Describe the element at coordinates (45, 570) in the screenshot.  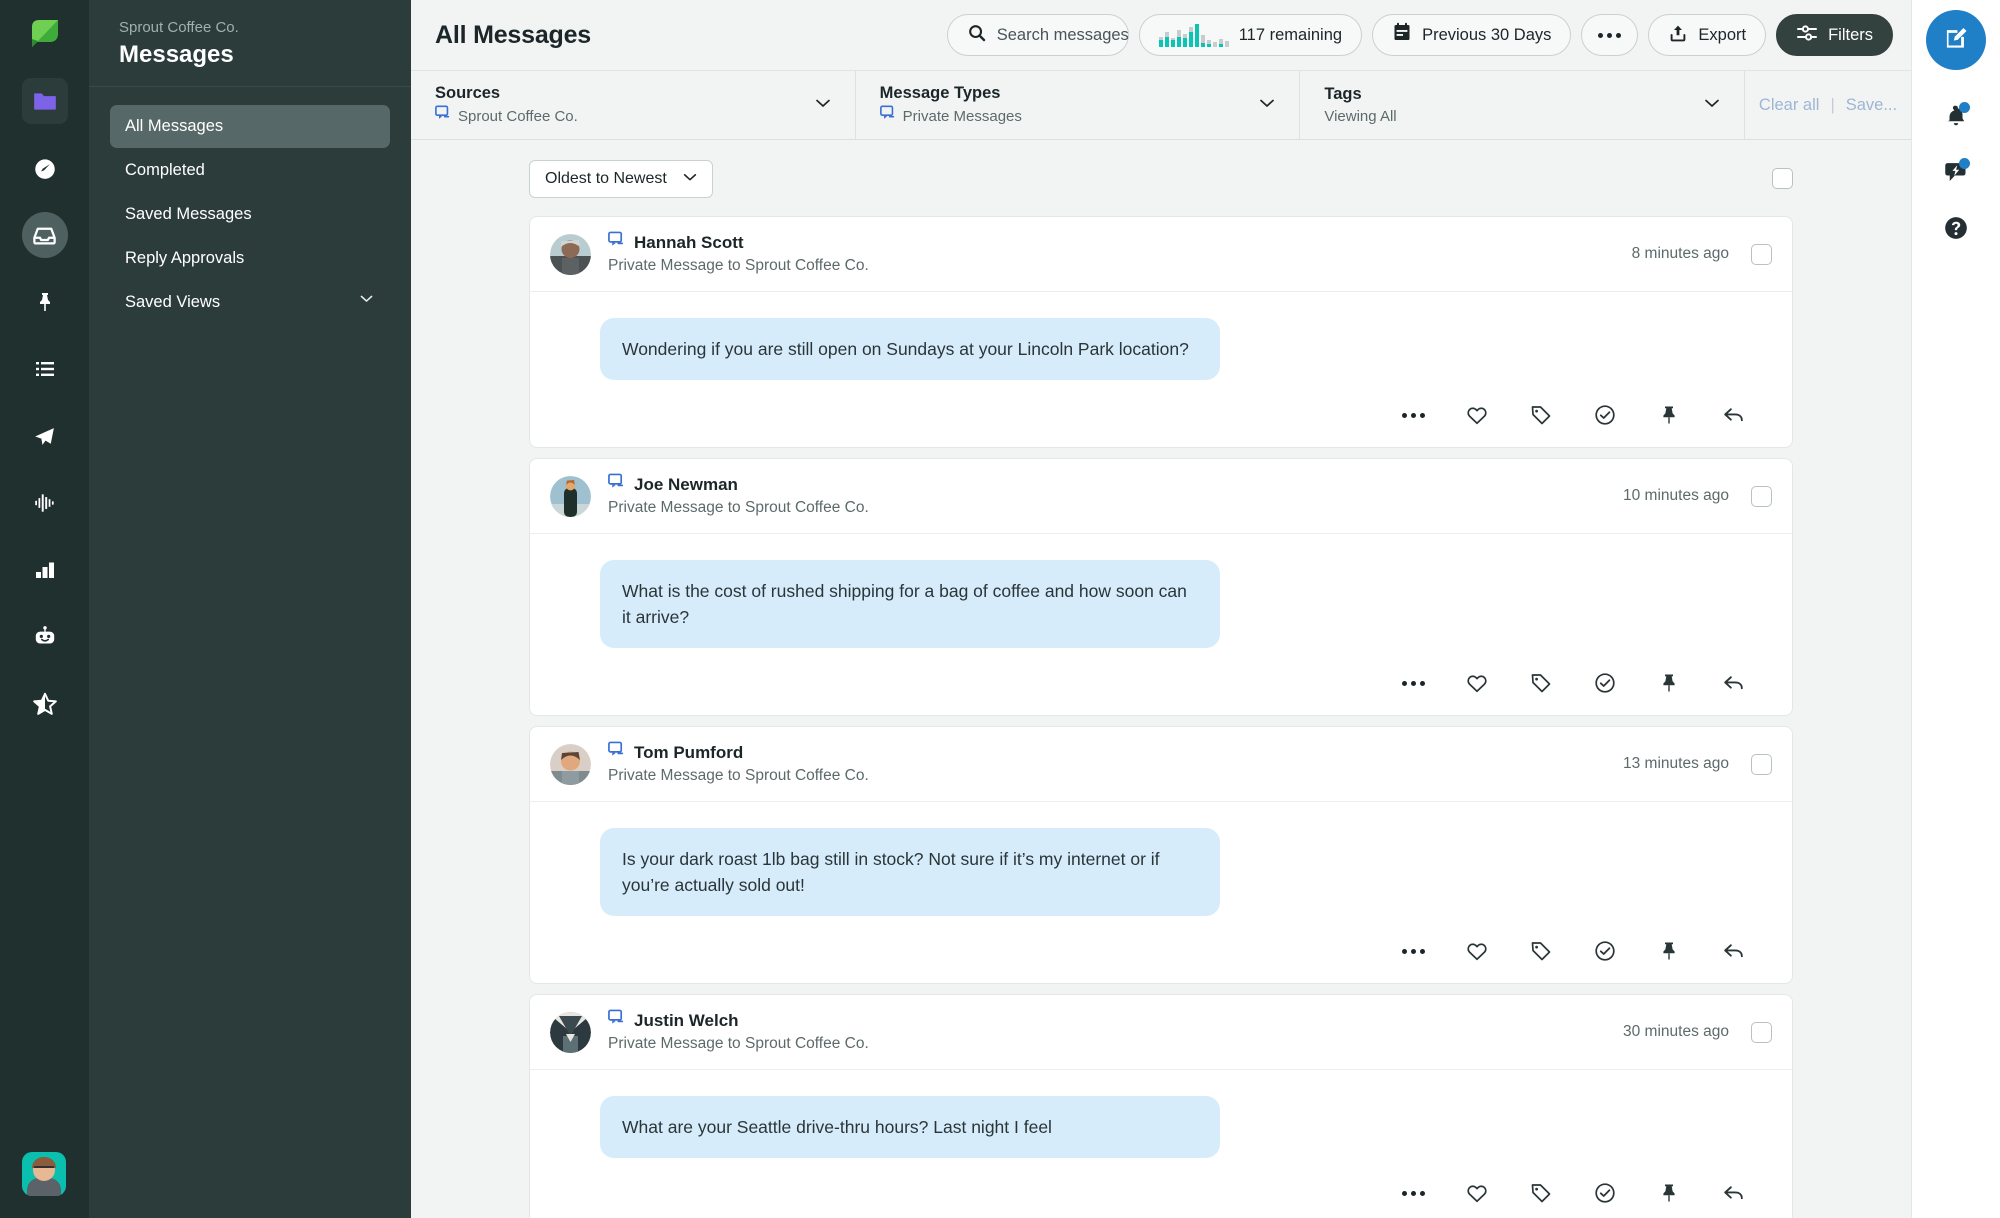
I see `rail-item-reports` at that location.